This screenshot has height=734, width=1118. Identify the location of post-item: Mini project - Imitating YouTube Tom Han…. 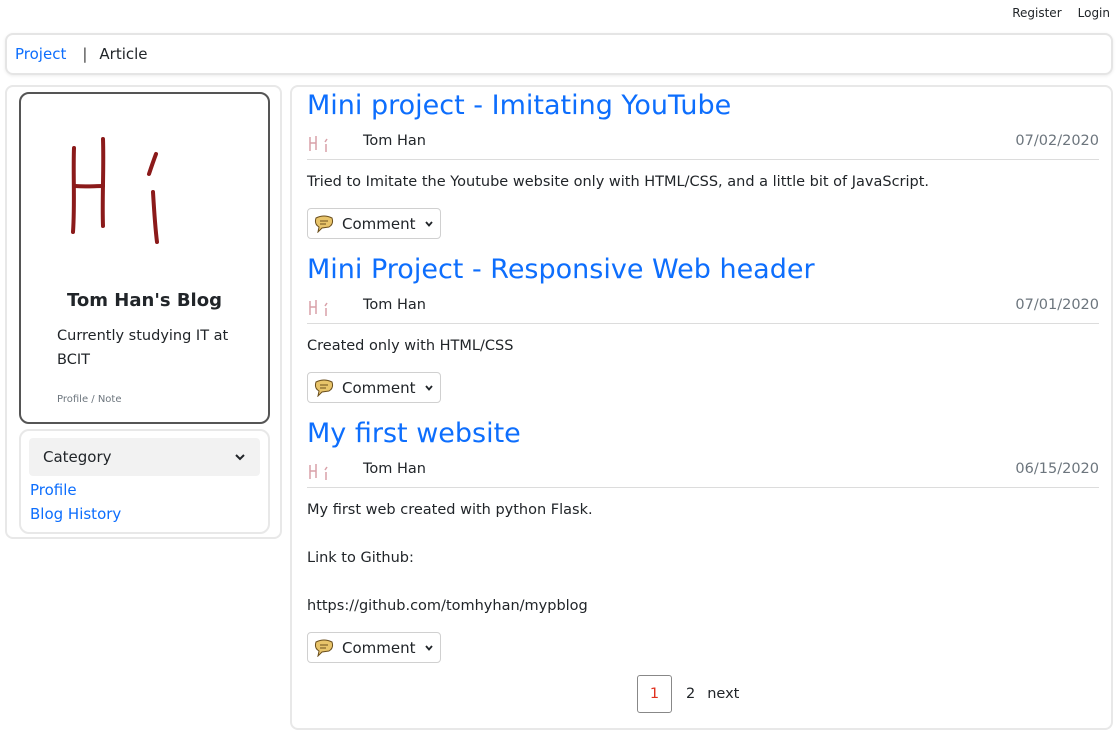
(703, 164).